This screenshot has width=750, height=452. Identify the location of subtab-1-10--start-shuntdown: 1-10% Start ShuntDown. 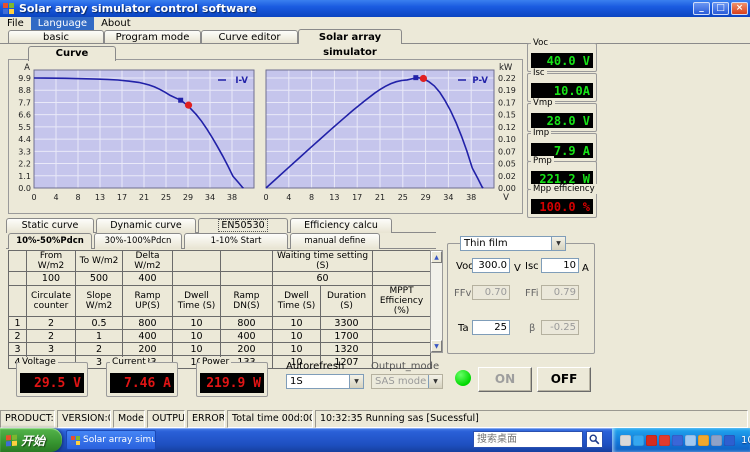
(236, 247).